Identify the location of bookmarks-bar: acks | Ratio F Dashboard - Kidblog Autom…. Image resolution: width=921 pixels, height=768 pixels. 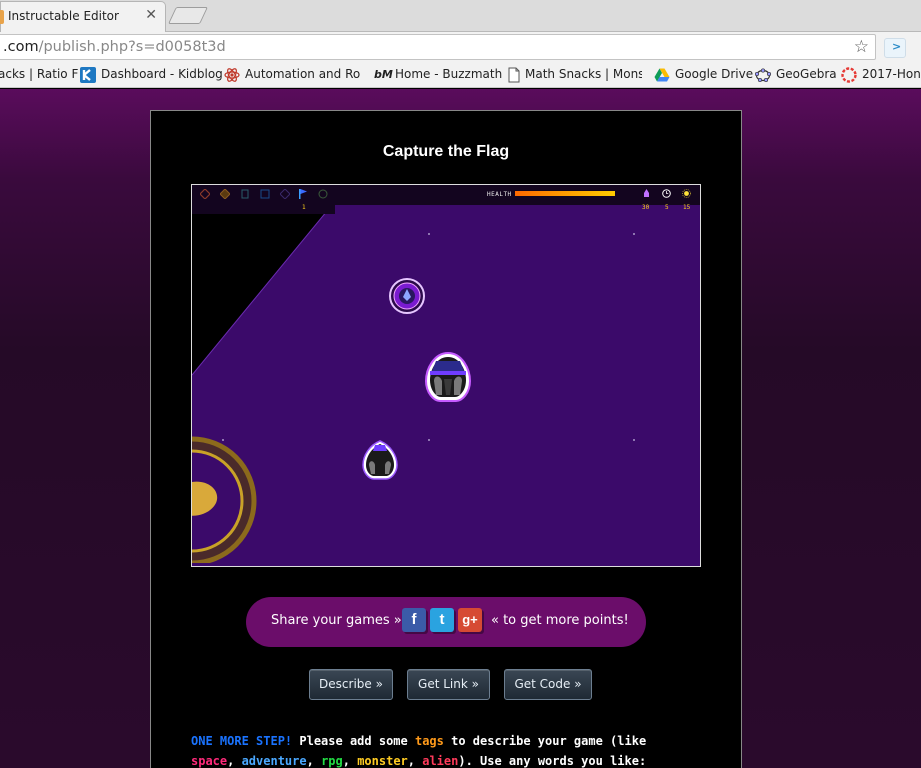
(460, 75).